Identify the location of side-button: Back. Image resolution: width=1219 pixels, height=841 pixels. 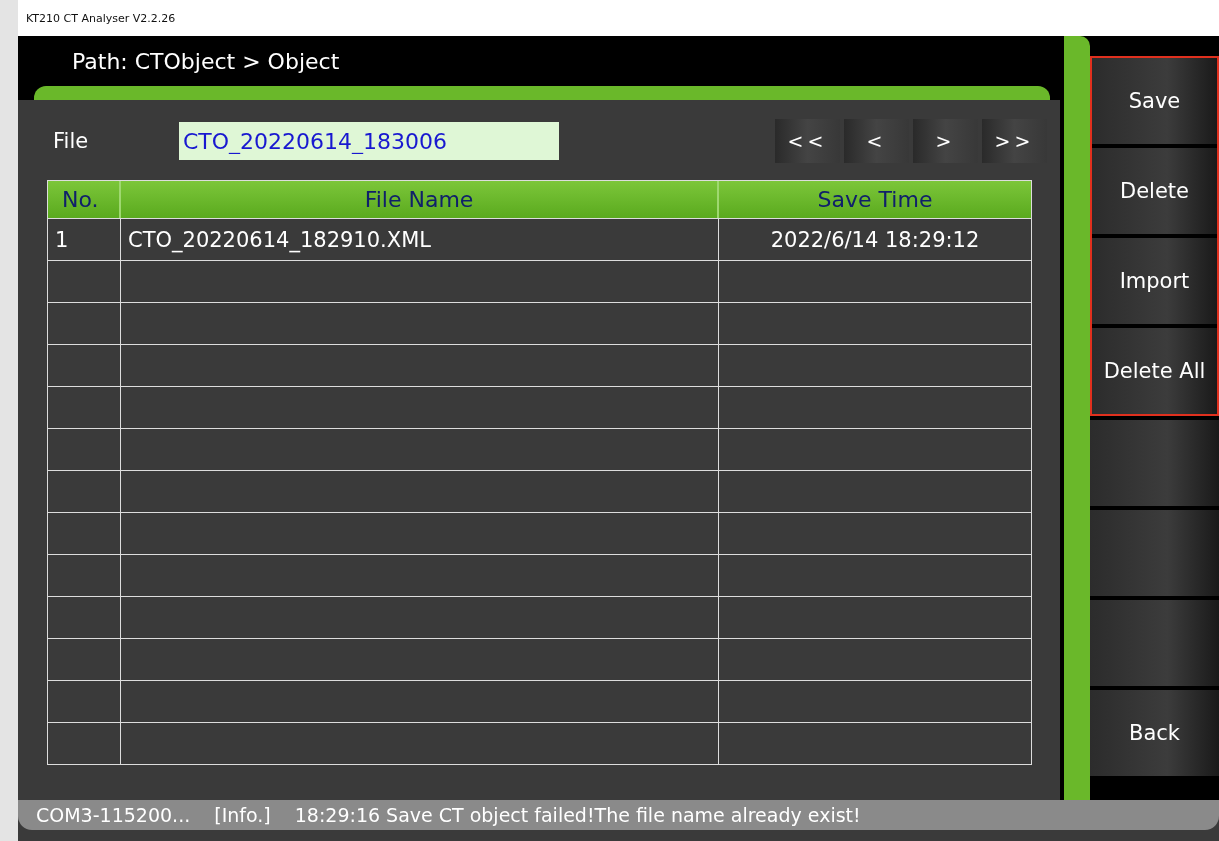
(1154, 733).